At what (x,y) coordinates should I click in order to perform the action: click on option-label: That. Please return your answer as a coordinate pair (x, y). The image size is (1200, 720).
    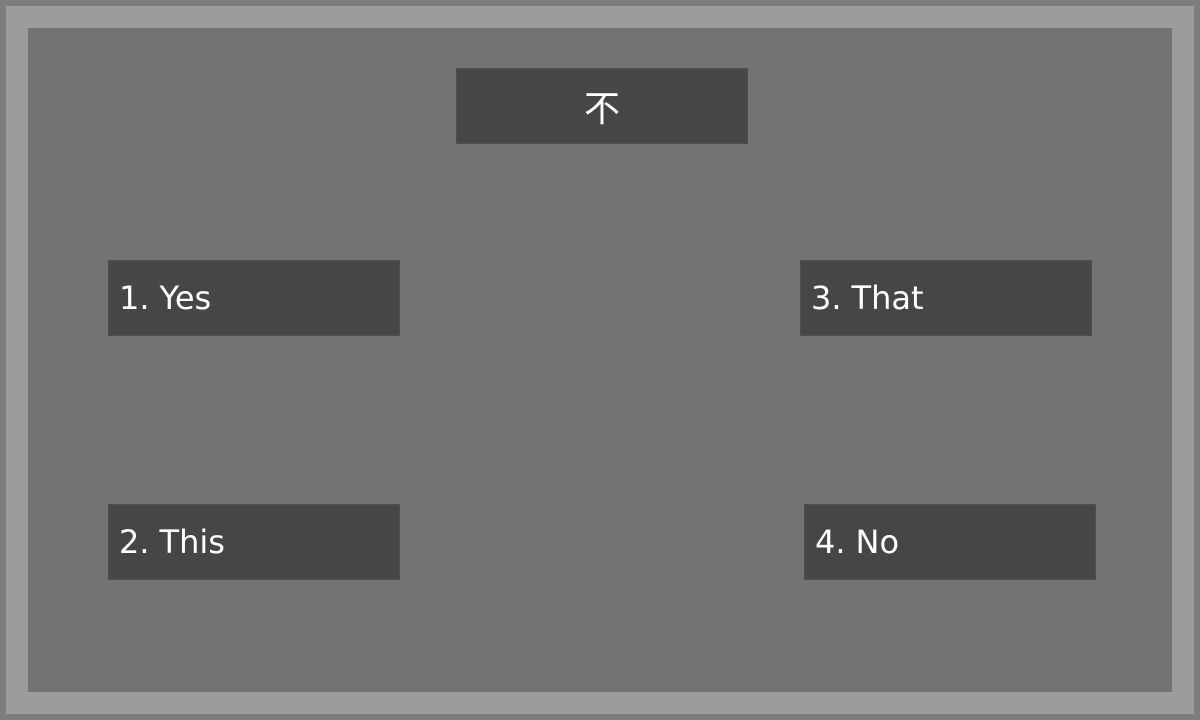
    Looking at the image, I should click on (887, 298).